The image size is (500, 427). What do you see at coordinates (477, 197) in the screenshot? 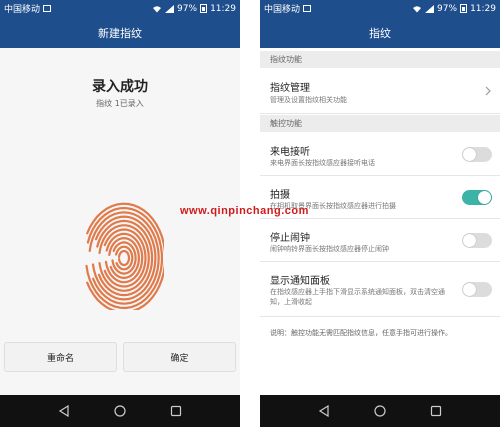
I see `camera-shutter-toggle` at bounding box center [477, 197].